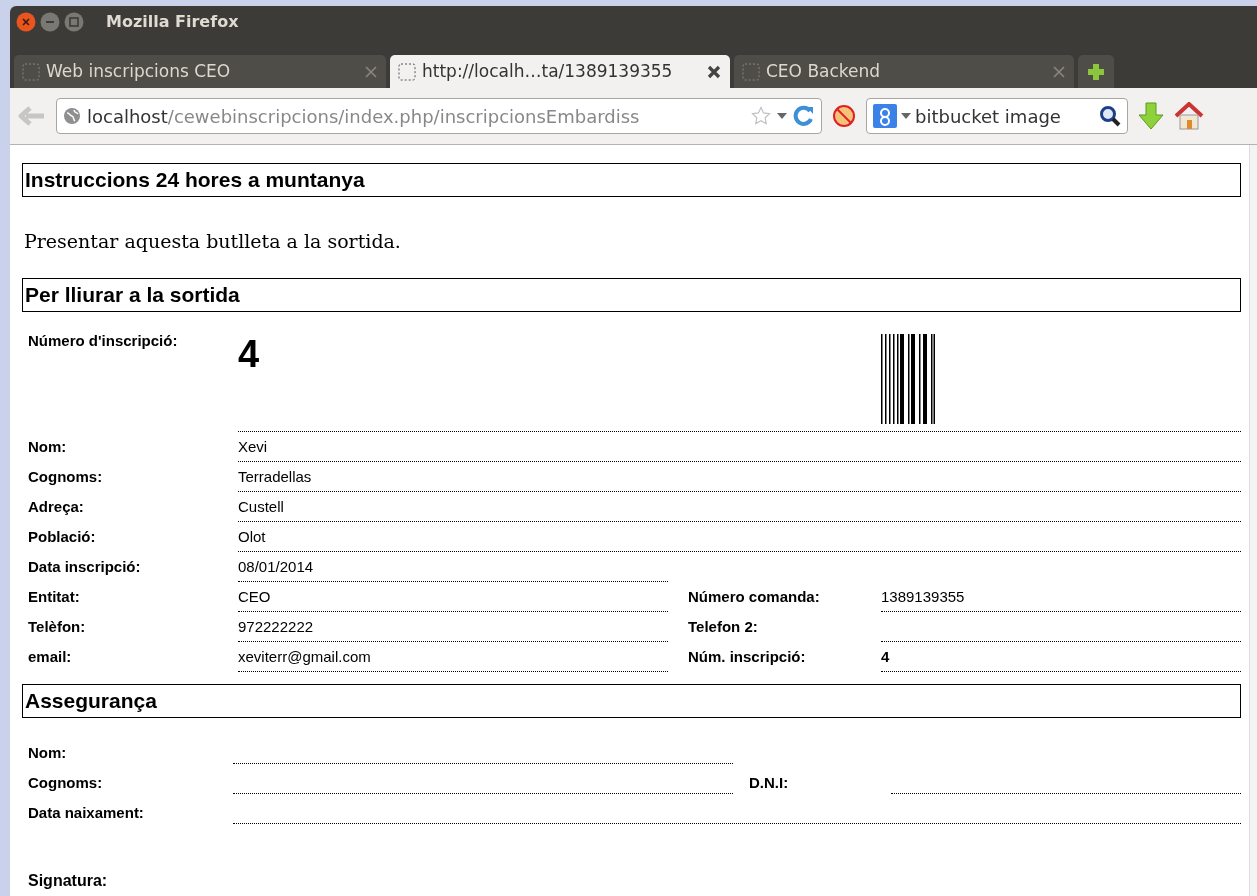  What do you see at coordinates (57, 626) in the screenshot?
I see `field-label: Telèfon:` at bounding box center [57, 626].